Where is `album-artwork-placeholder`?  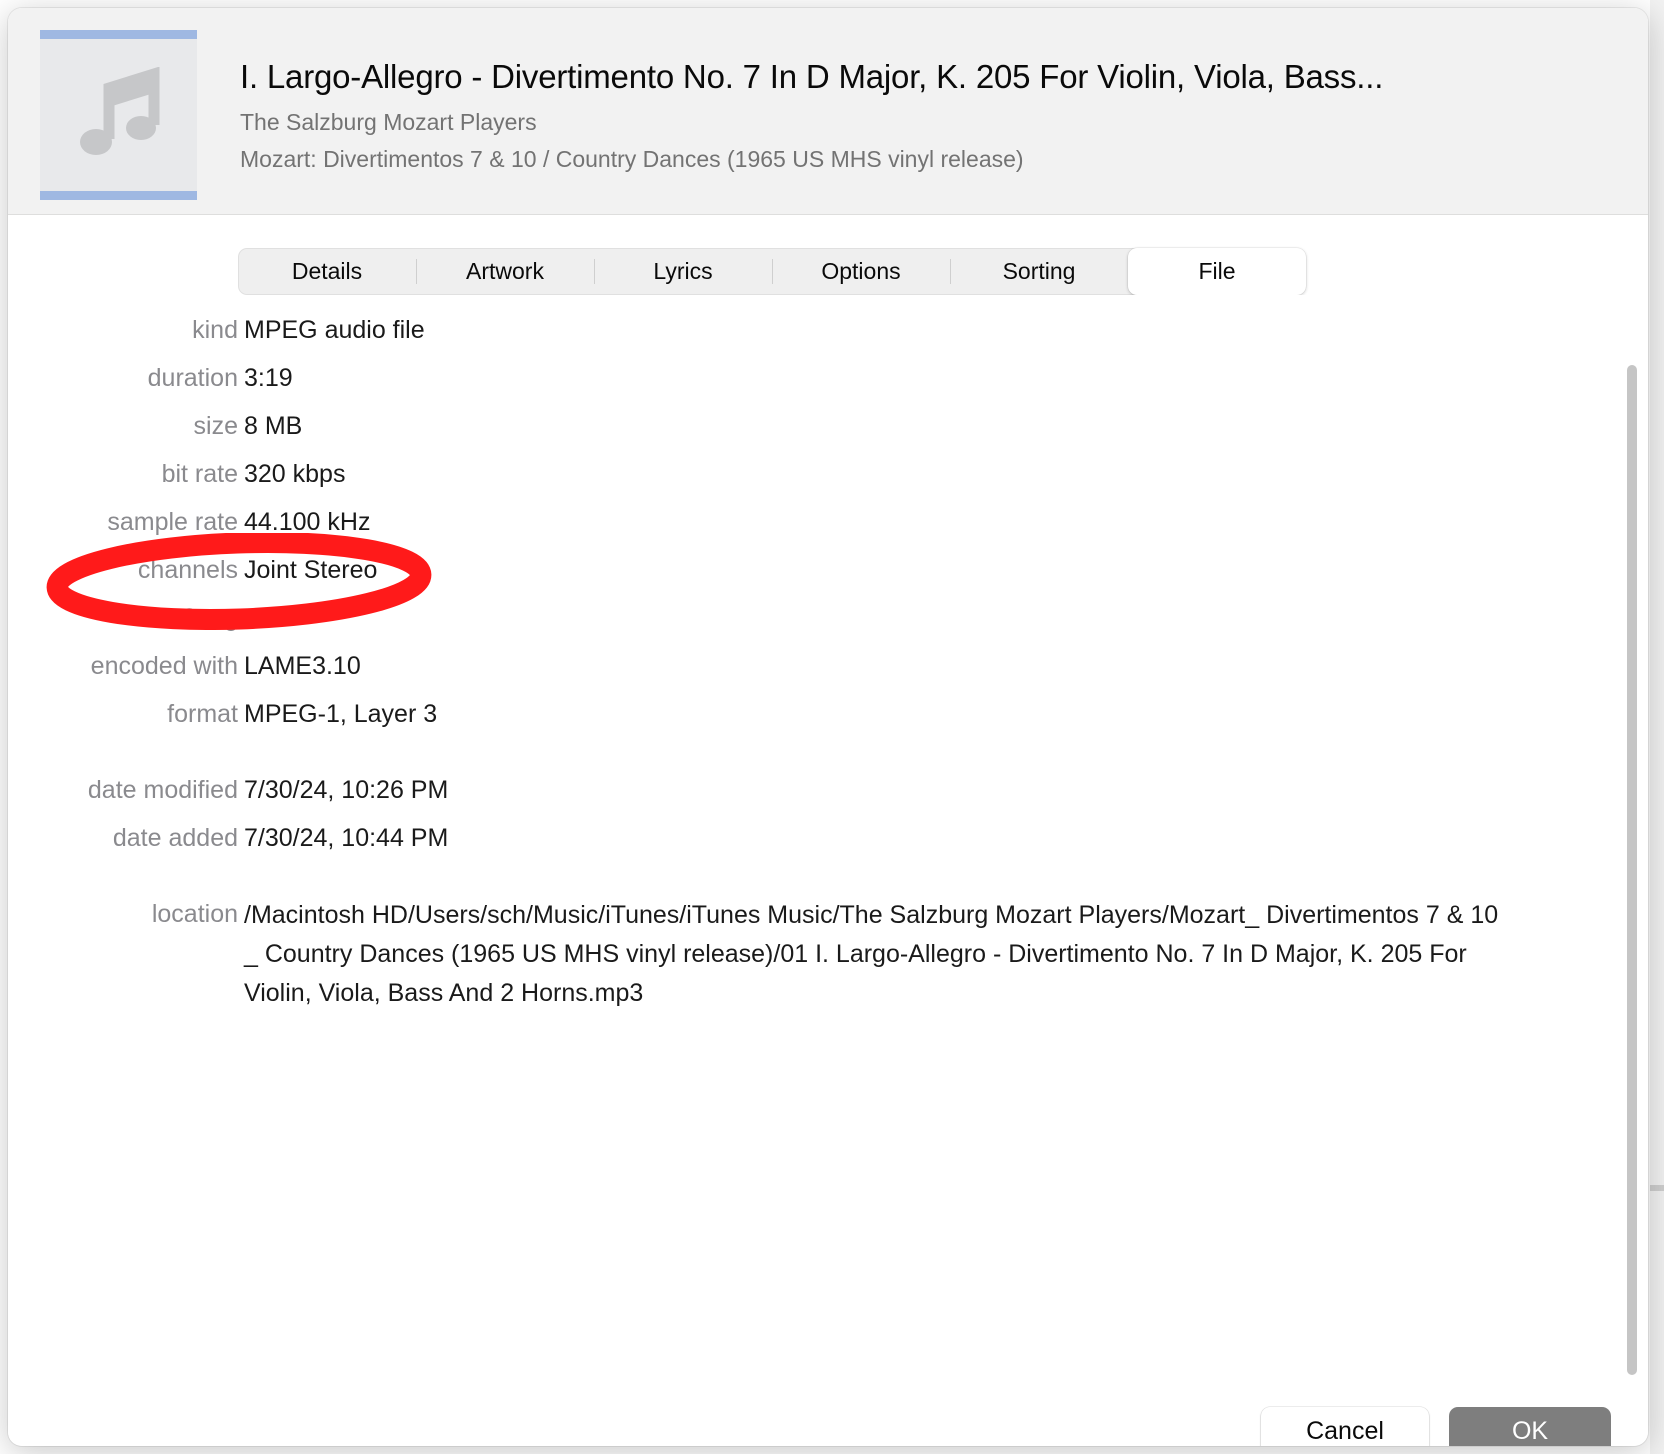 album-artwork-placeholder is located at coordinates (118, 115).